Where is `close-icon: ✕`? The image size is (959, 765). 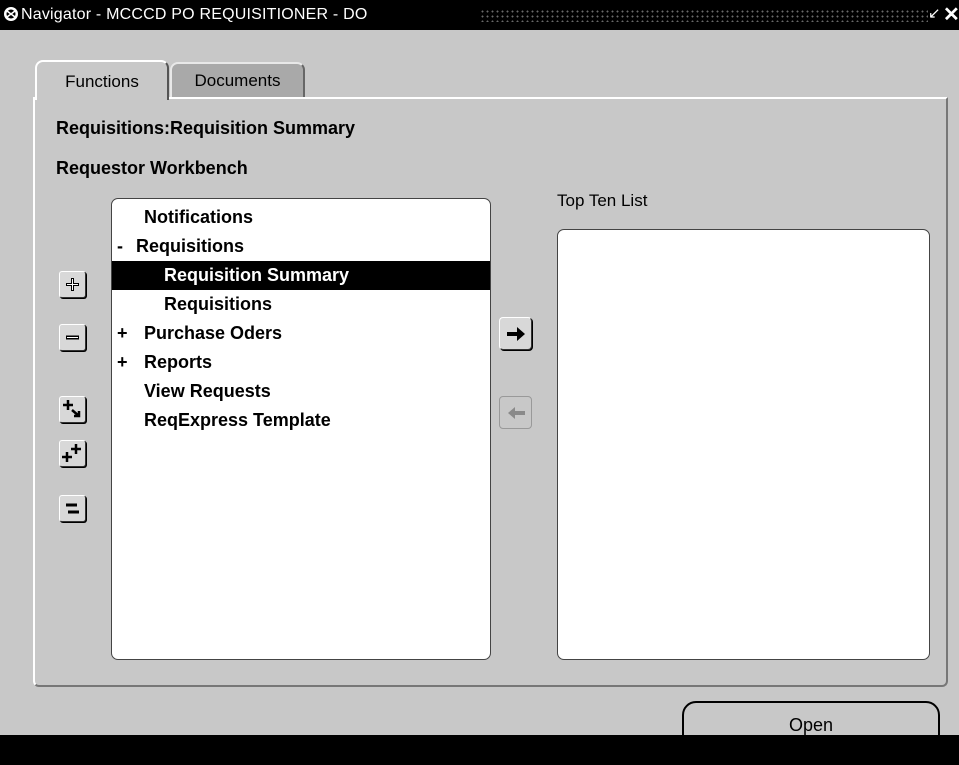 close-icon: ✕ is located at coordinates (951, 14).